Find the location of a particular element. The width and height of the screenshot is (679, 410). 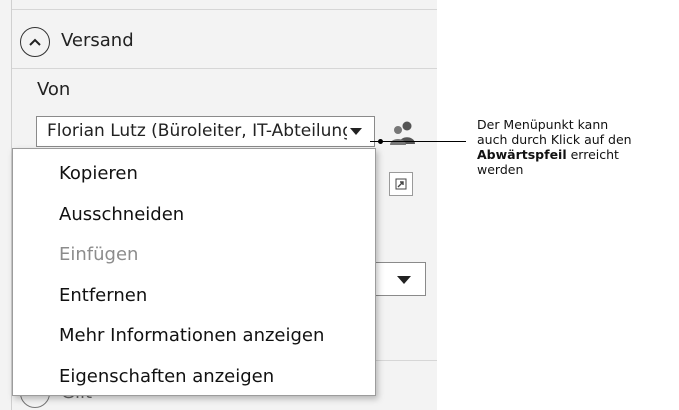

menu-item-properties: Eigenschaften anzeigen is located at coordinates (166, 376).